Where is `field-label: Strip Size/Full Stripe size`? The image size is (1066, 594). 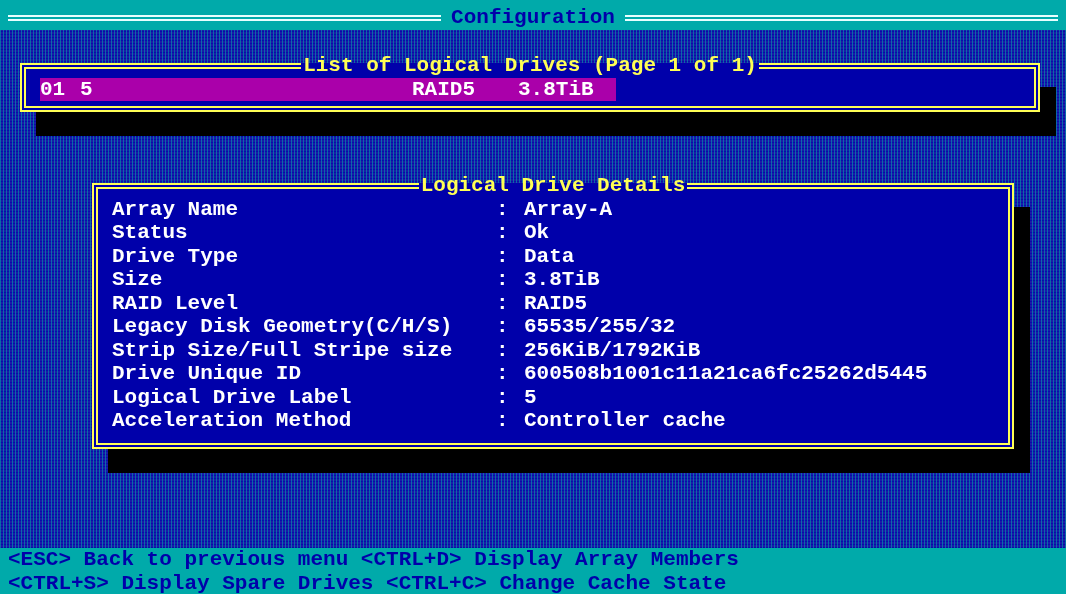
field-label: Strip Size/Full Stripe size is located at coordinates (283, 350).